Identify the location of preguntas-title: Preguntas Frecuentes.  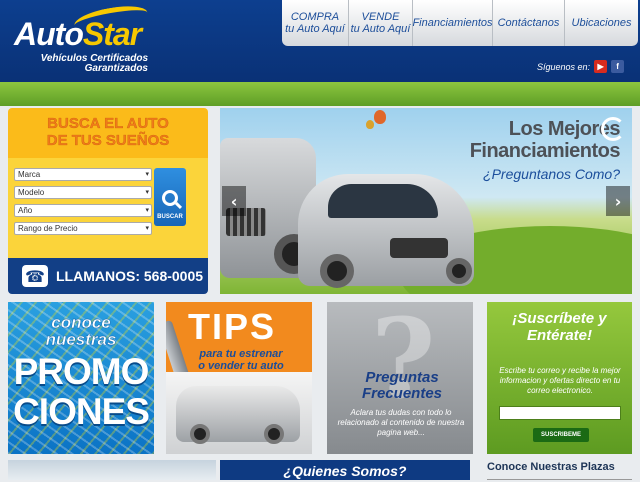
(402, 385).